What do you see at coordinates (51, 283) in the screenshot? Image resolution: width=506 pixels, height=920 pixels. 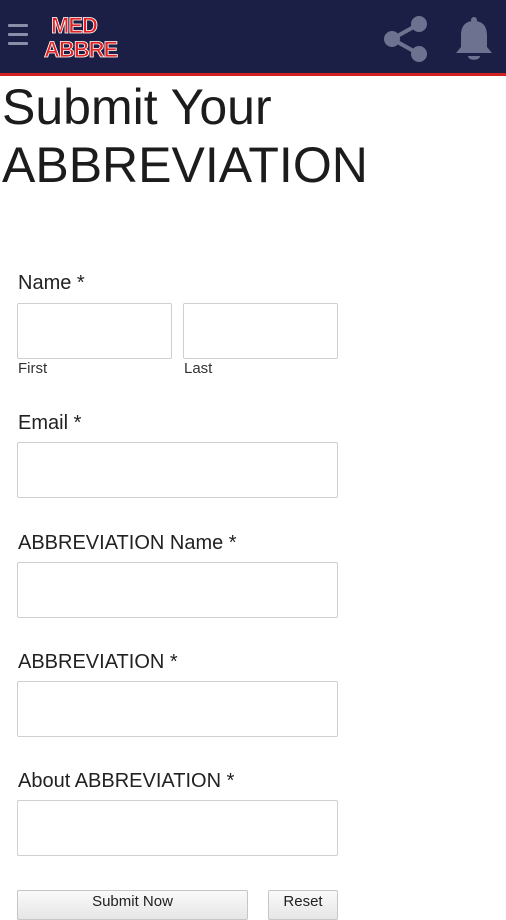 I see `name-label: Name *` at bounding box center [51, 283].